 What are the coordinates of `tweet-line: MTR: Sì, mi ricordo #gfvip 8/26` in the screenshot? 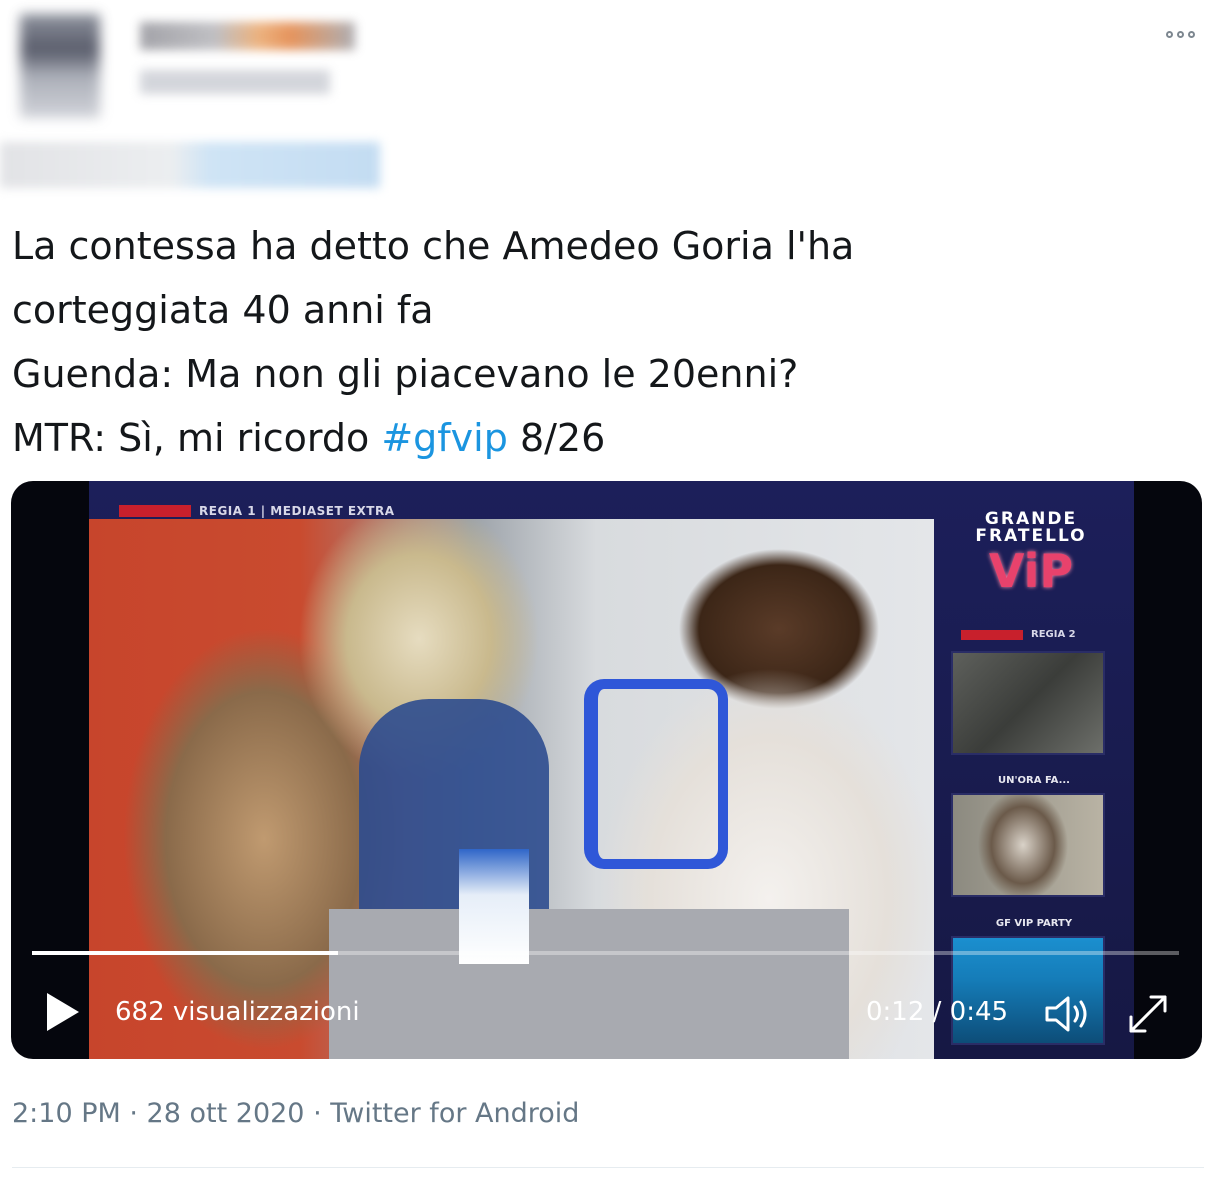 It's located at (602, 438).